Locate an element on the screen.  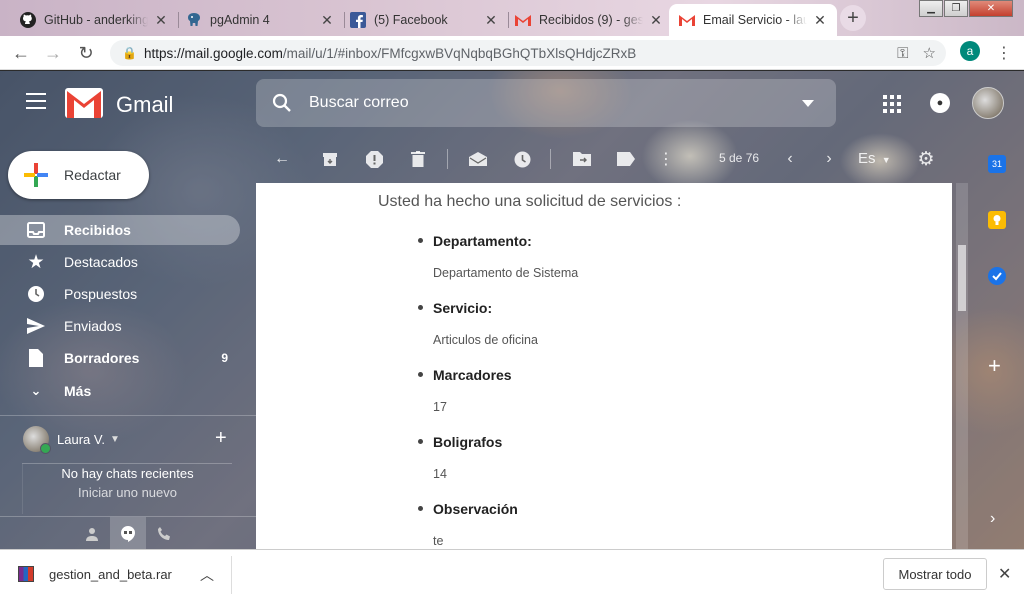
older-chevron-icon: › is located at coordinates (829, 159).